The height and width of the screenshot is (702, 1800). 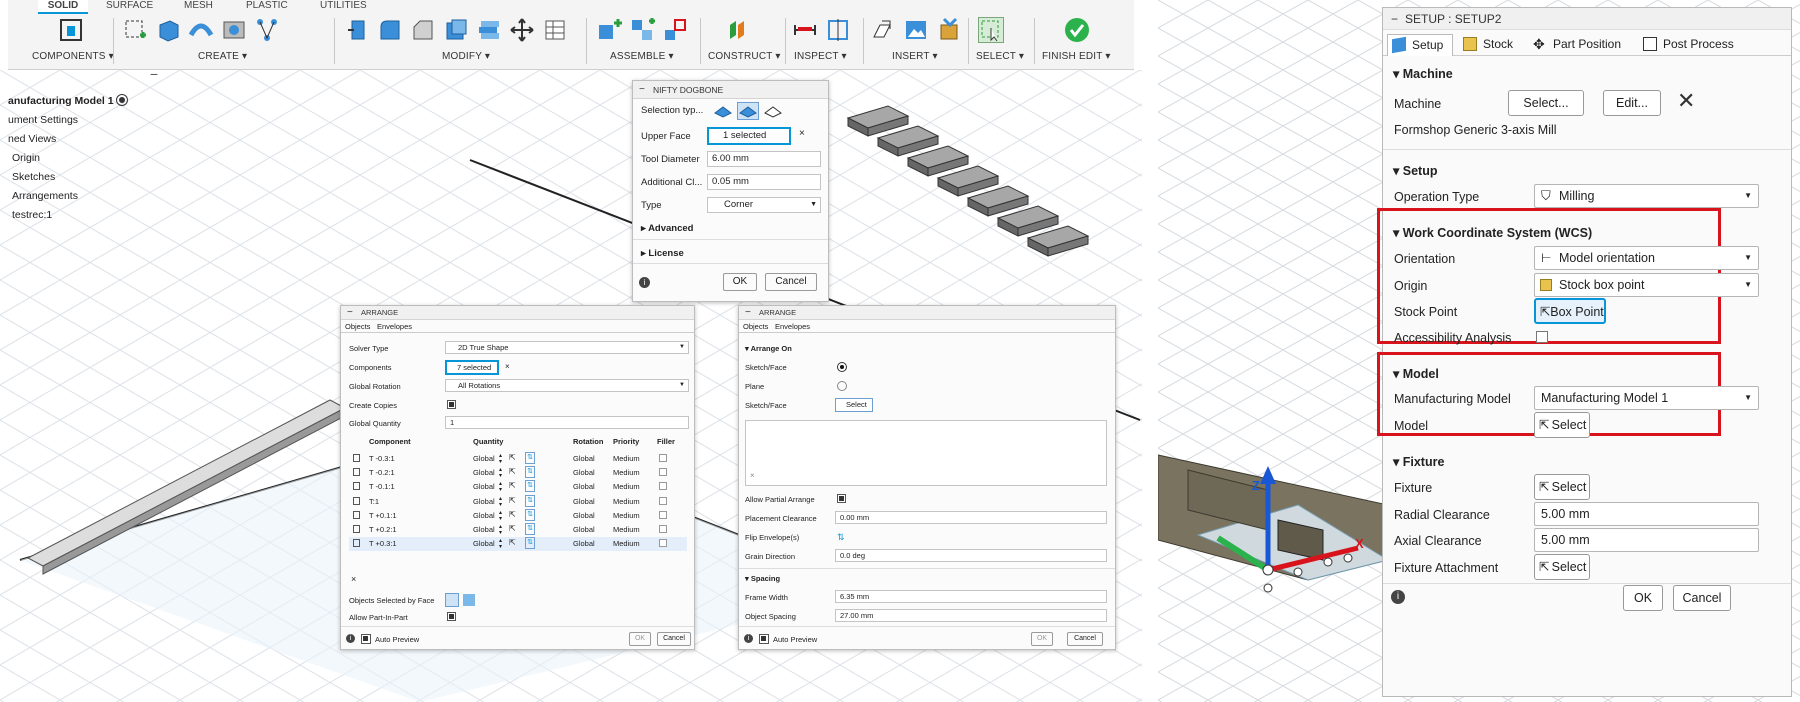 I want to click on auto-preview-checkbox, so click(x=764, y=639).